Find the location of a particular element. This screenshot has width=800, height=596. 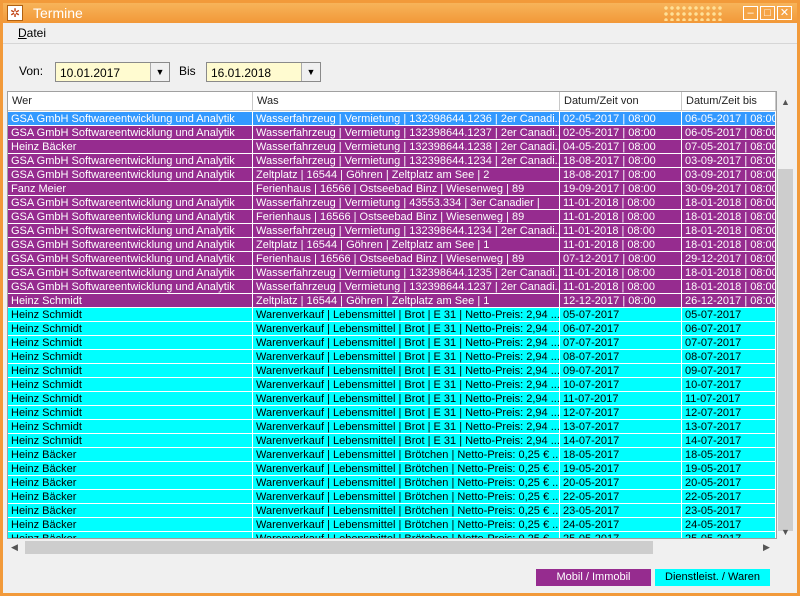

cell-bis: 11-07-2017 is located at coordinates (729, 399).